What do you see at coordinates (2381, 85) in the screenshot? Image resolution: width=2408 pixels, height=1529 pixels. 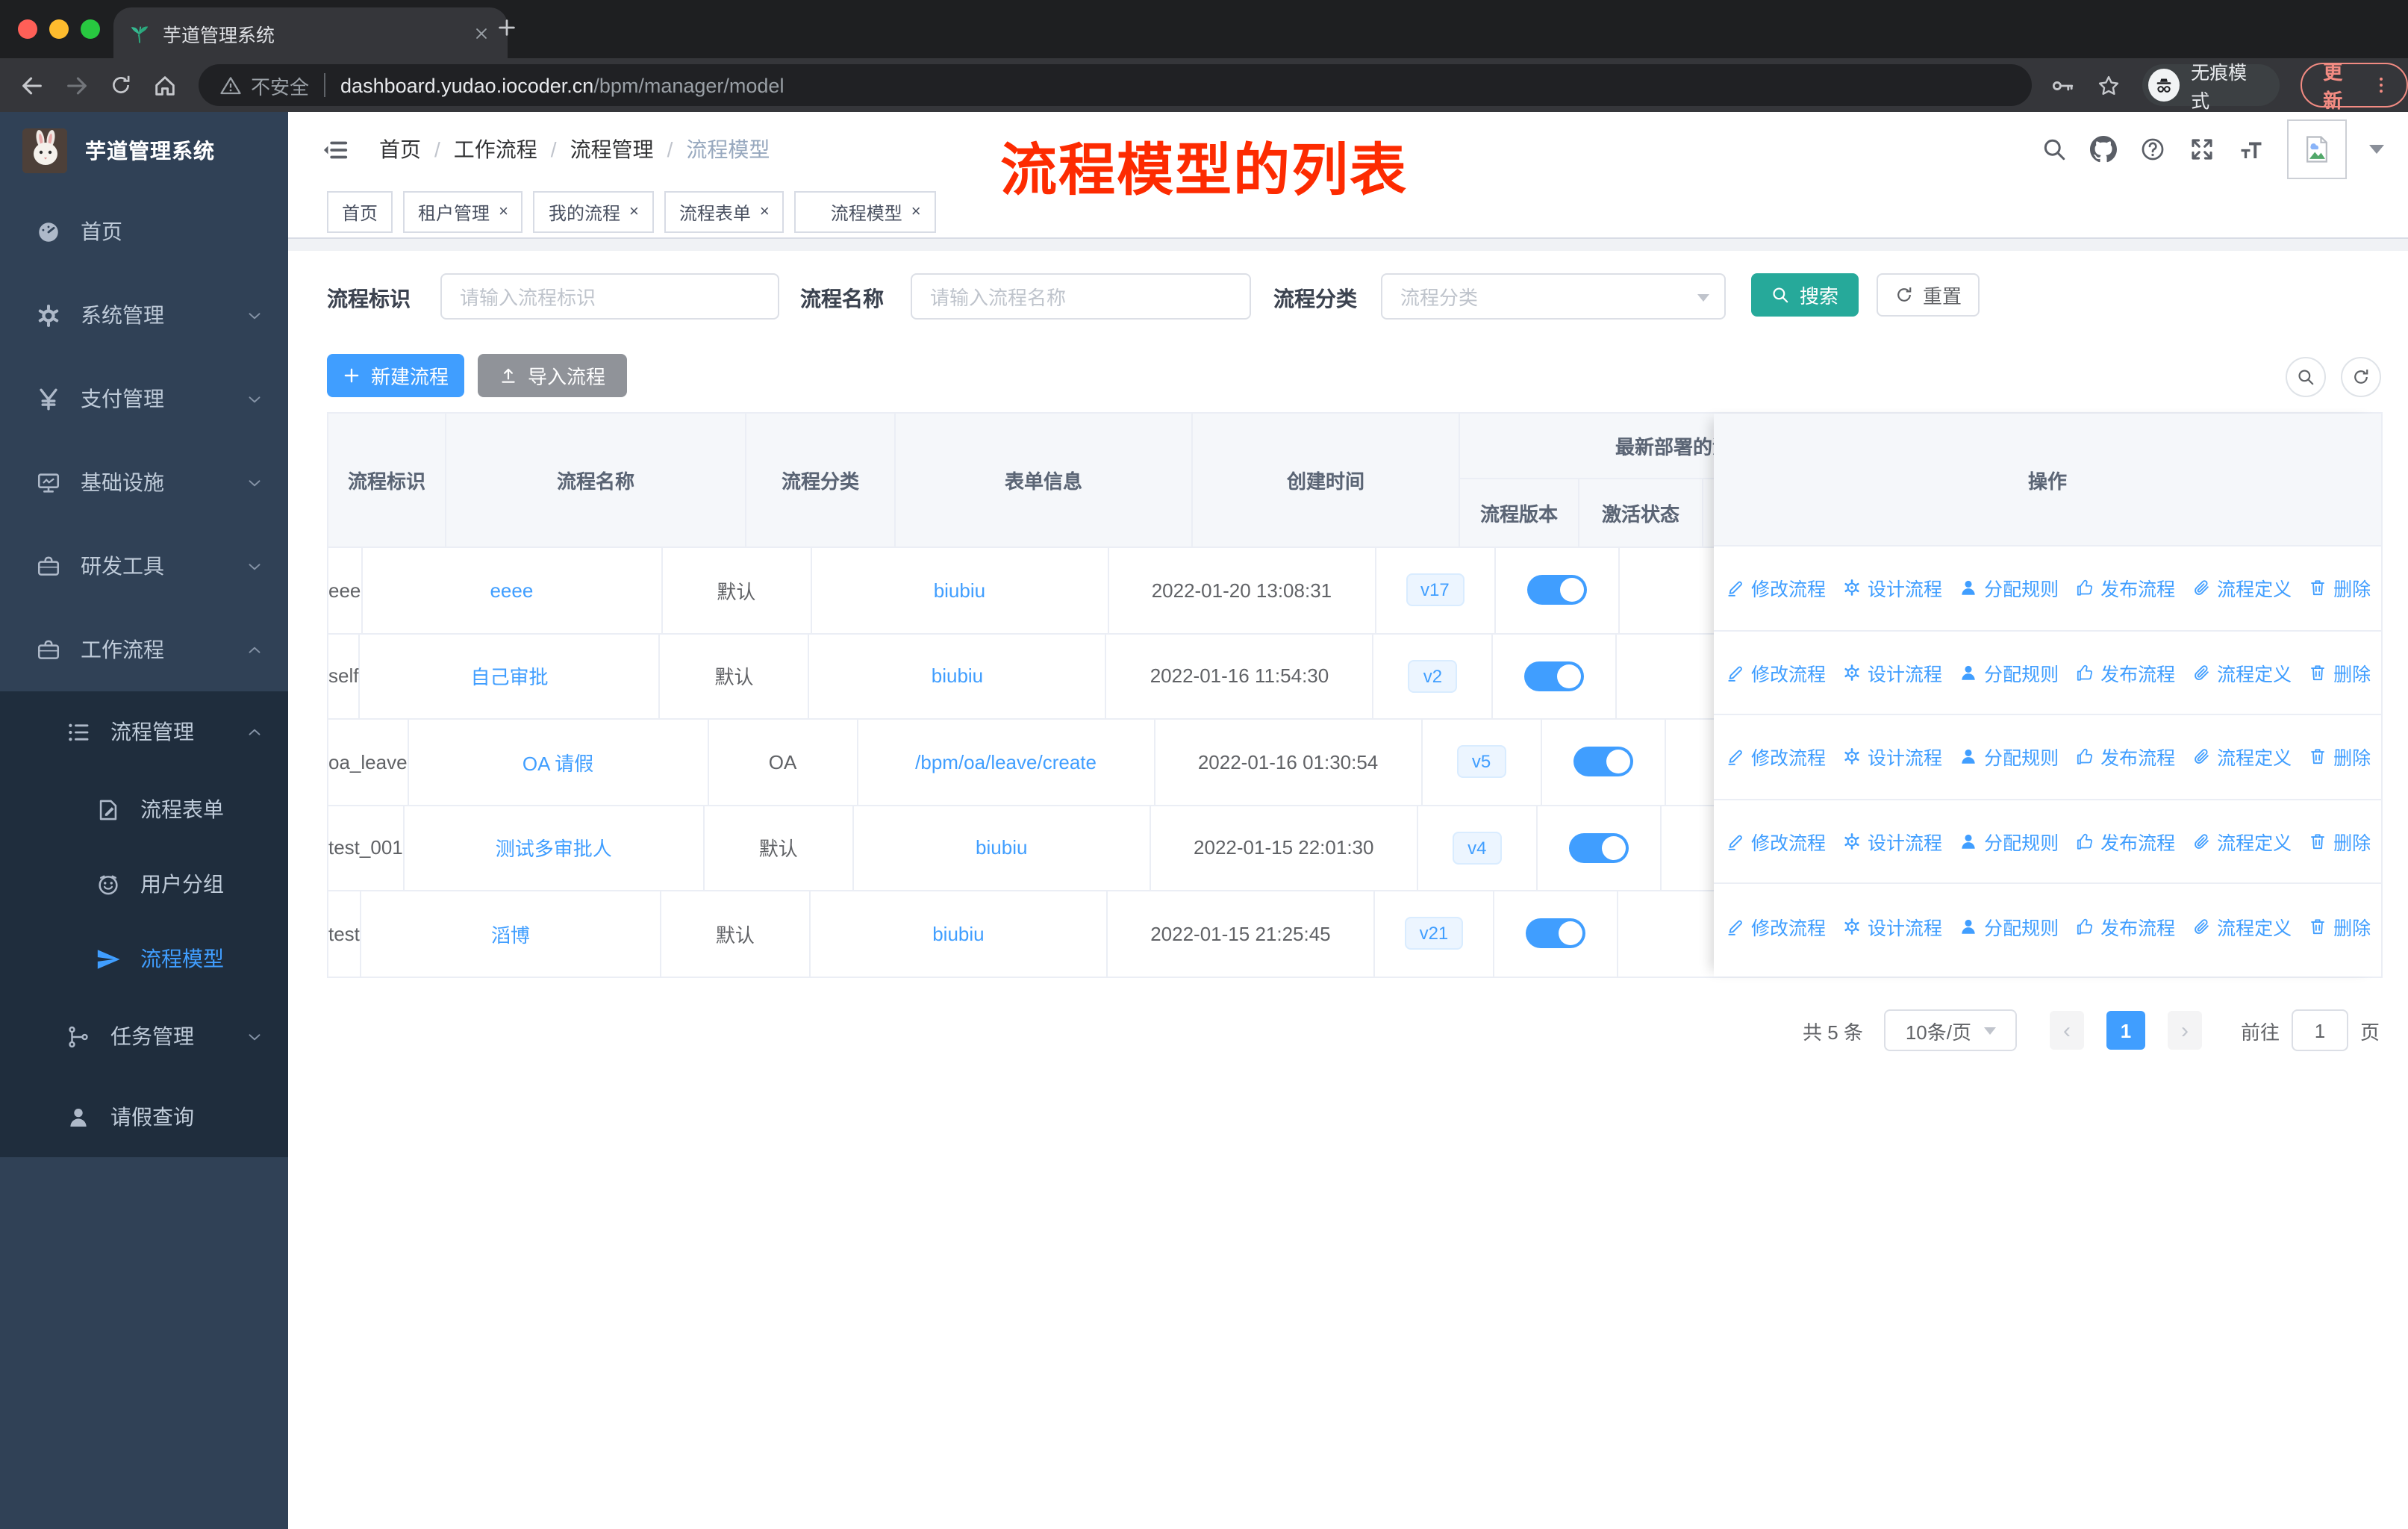 I see `kebab-menu-icon` at bounding box center [2381, 85].